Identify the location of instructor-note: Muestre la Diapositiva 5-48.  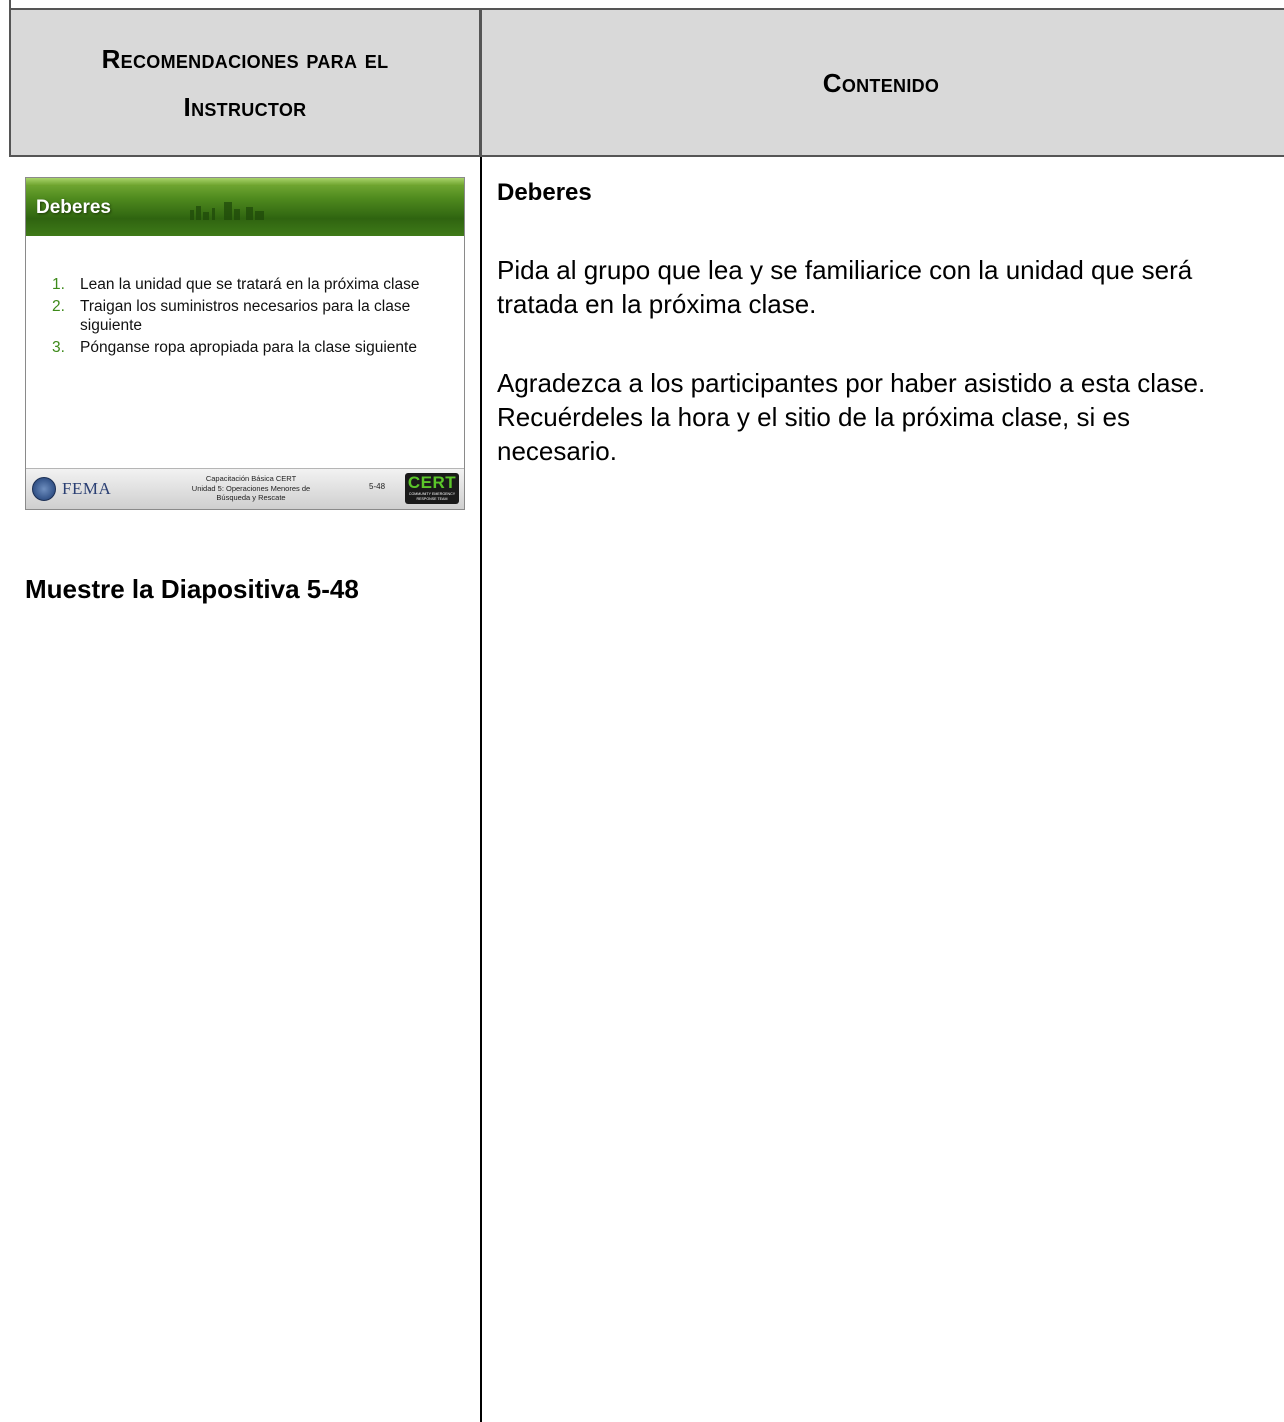
(192, 589).